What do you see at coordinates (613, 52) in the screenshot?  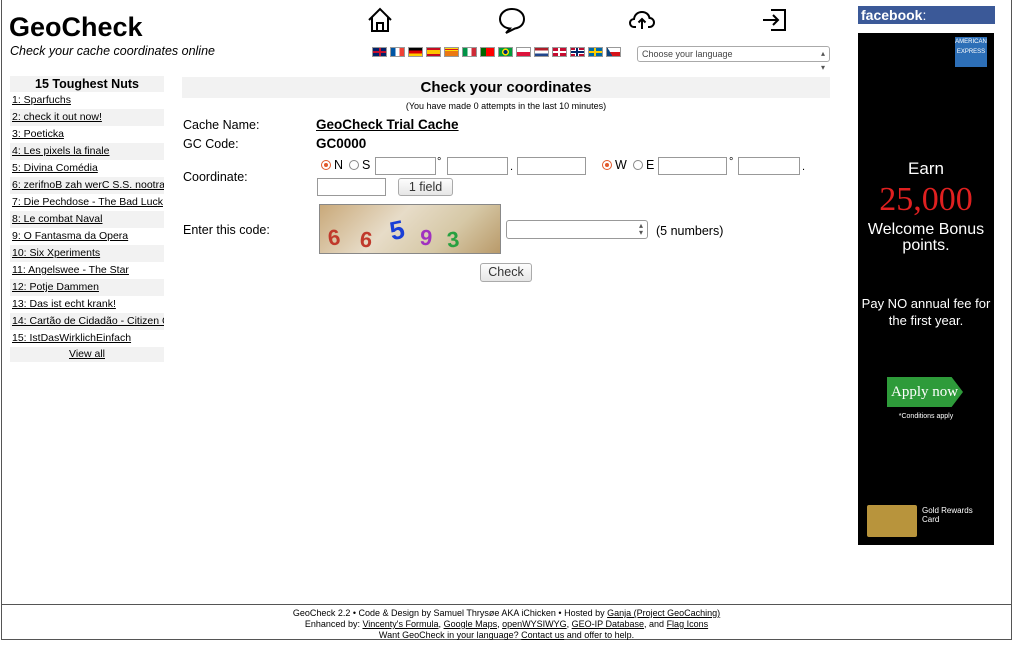 I see `flag-cz-icon` at bounding box center [613, 52].